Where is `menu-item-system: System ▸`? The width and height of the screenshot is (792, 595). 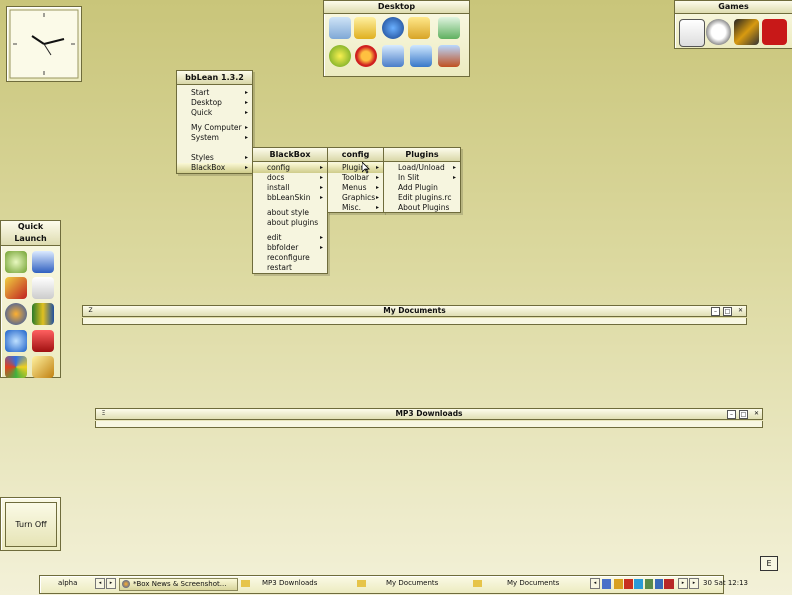
menu-item-system: System ▸ is located at coordinates (214, 138).